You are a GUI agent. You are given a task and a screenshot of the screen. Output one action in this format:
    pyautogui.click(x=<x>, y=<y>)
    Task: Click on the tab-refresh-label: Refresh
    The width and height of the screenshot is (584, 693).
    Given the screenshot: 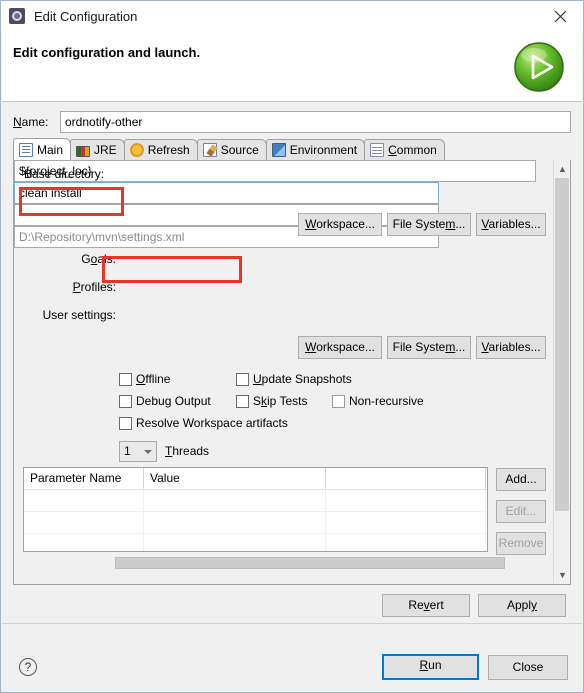 What is the action you would take?
    pyautogui.click(x=168, y=150)
    